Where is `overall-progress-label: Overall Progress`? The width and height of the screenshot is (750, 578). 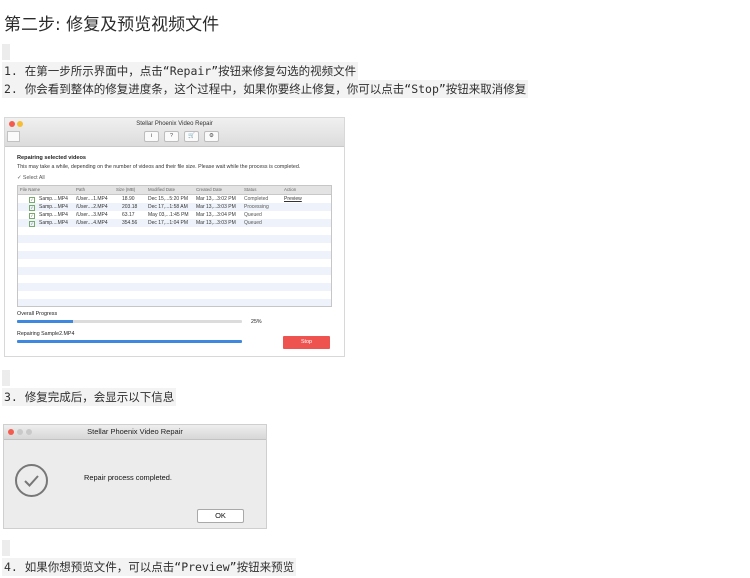
overall-progress-label: Overall Progress is located at coordinates (37, 314).